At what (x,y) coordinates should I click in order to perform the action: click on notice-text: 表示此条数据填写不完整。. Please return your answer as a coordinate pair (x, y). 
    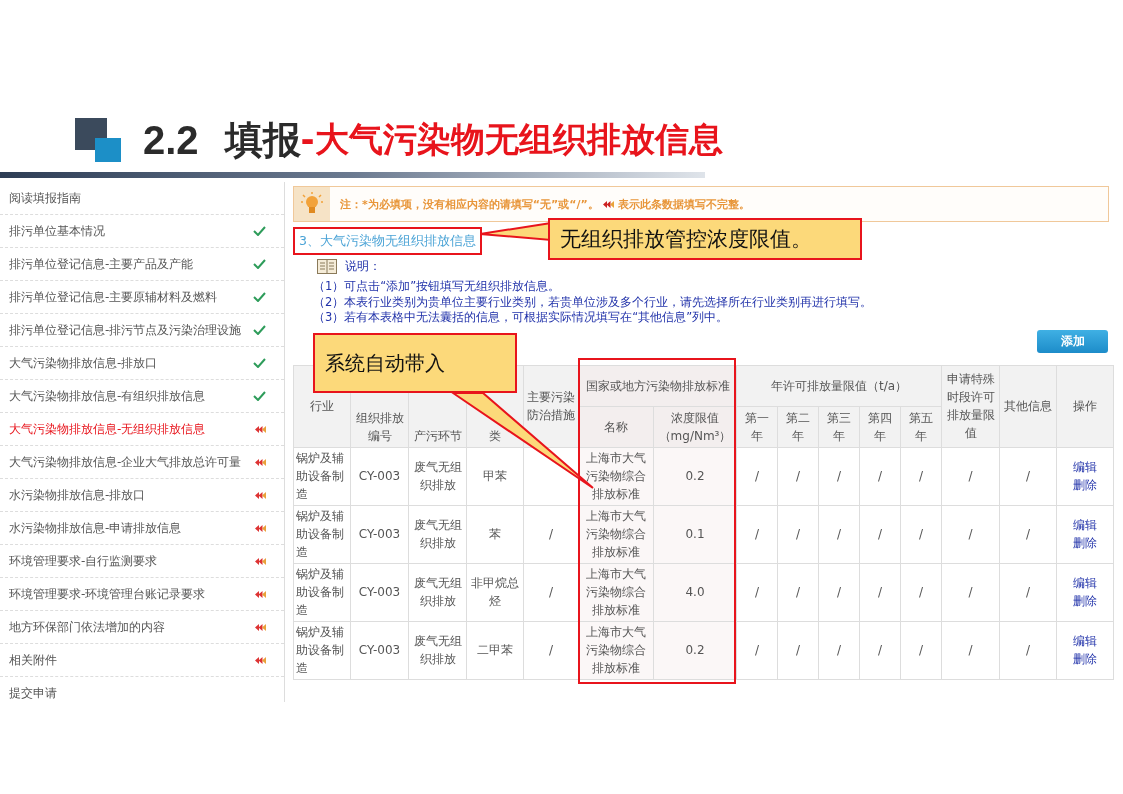
    Looking at the image, I should click on (683, 204).